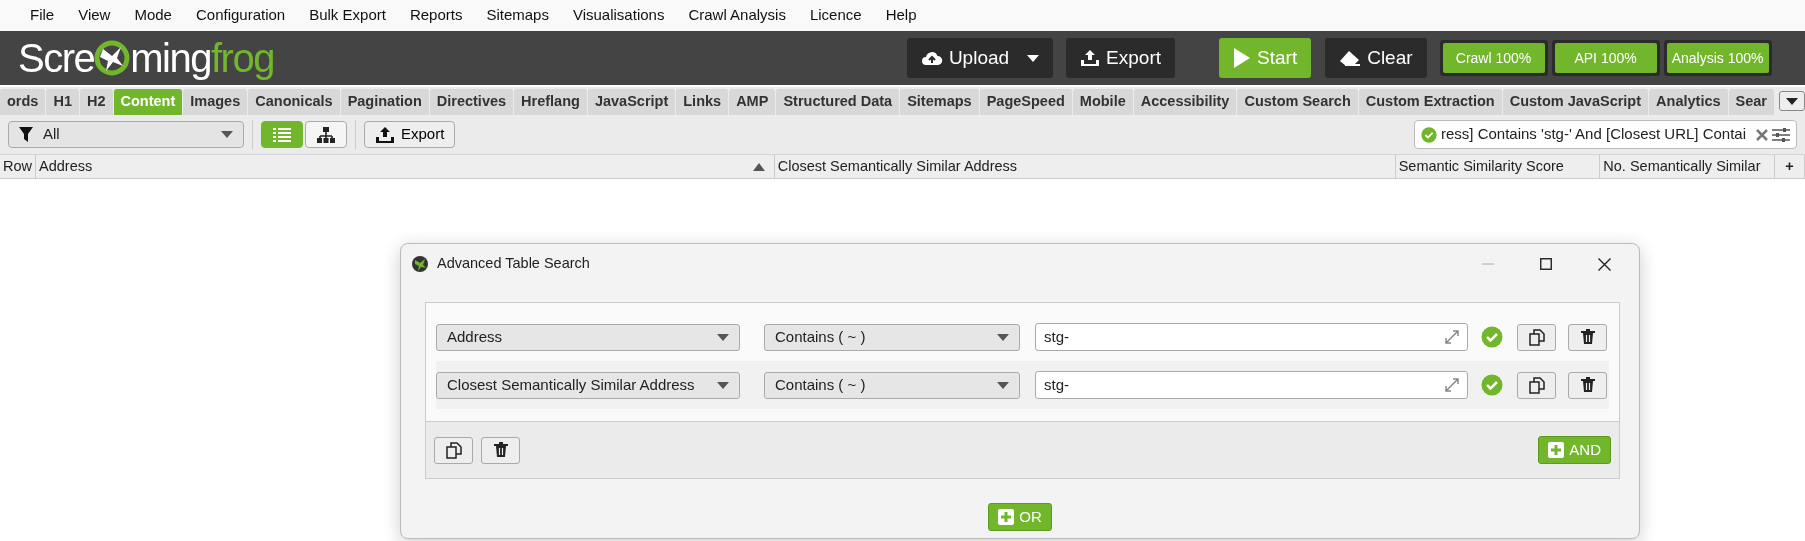  Describe the element at coordinates (153, 15) in the screenshot. I see `menu-item: Mode` at that location.